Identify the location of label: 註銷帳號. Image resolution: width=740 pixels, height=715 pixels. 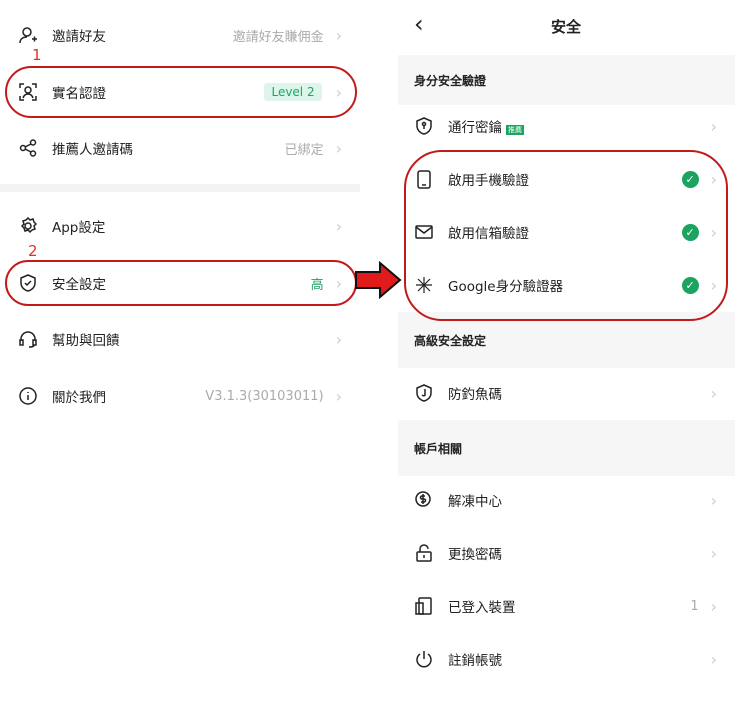
(475, 661).